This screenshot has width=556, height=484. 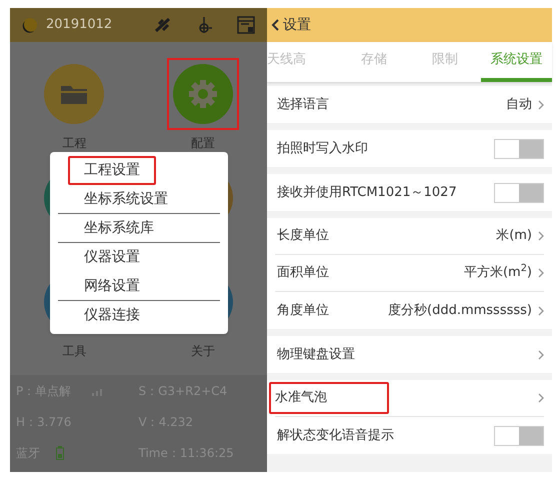 I want to click on antenna-icon, so click(x=205, y=25).